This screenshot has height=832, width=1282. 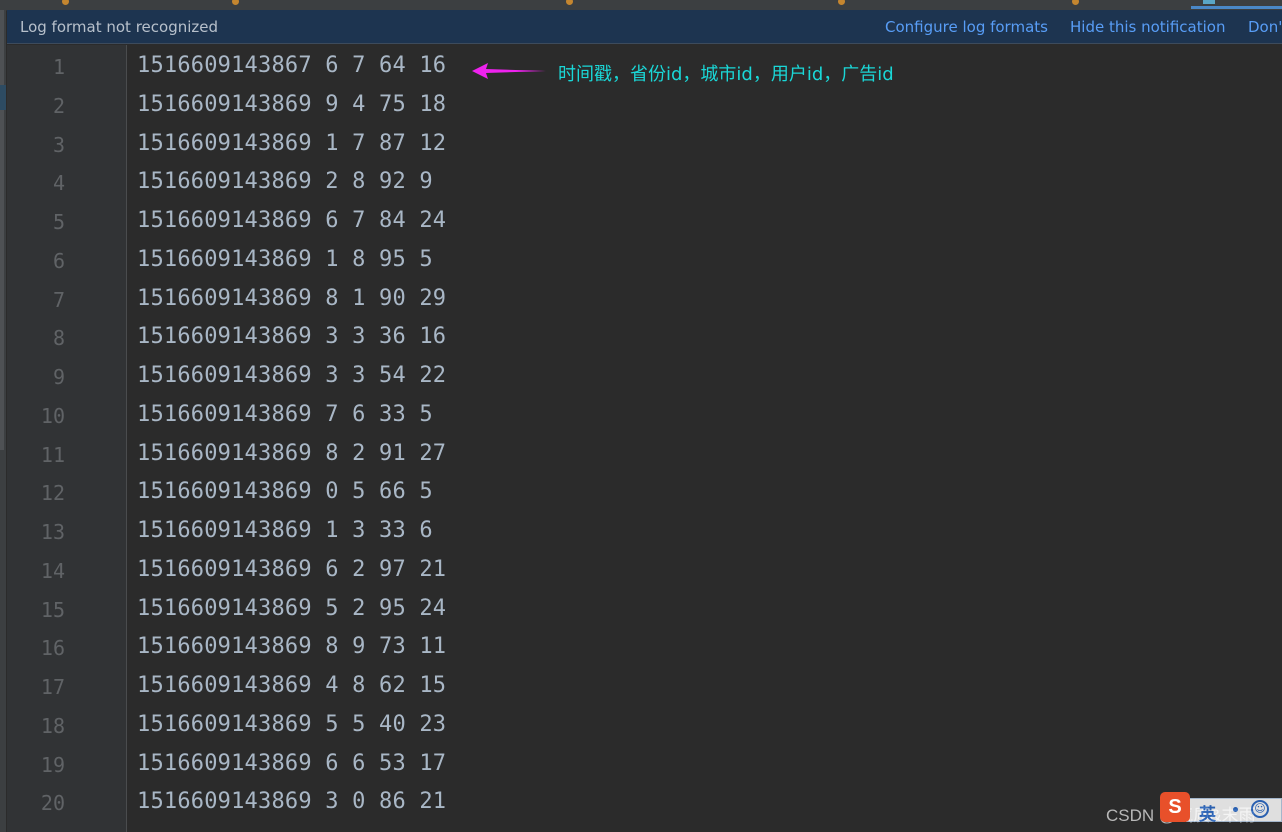 What do you see at coordinates (36, 455) in the screenshot?
I see `line-number: 11` at bounding box center [36, 455].